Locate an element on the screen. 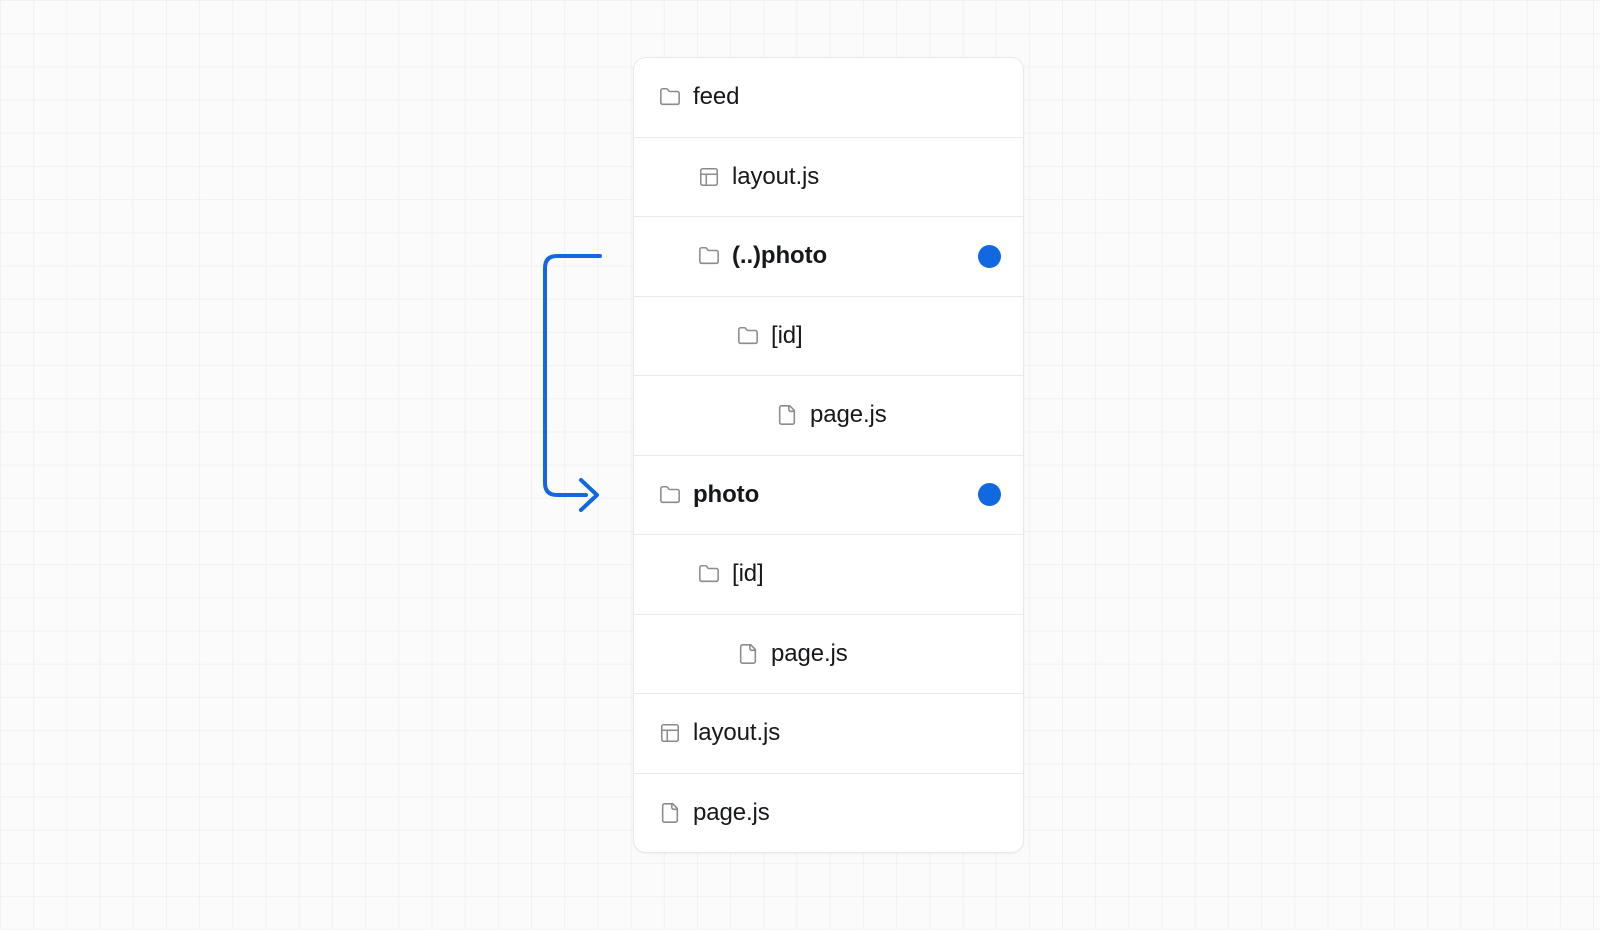  tree-row-feed-layout: layout.js is located at coordinates (828, 177).